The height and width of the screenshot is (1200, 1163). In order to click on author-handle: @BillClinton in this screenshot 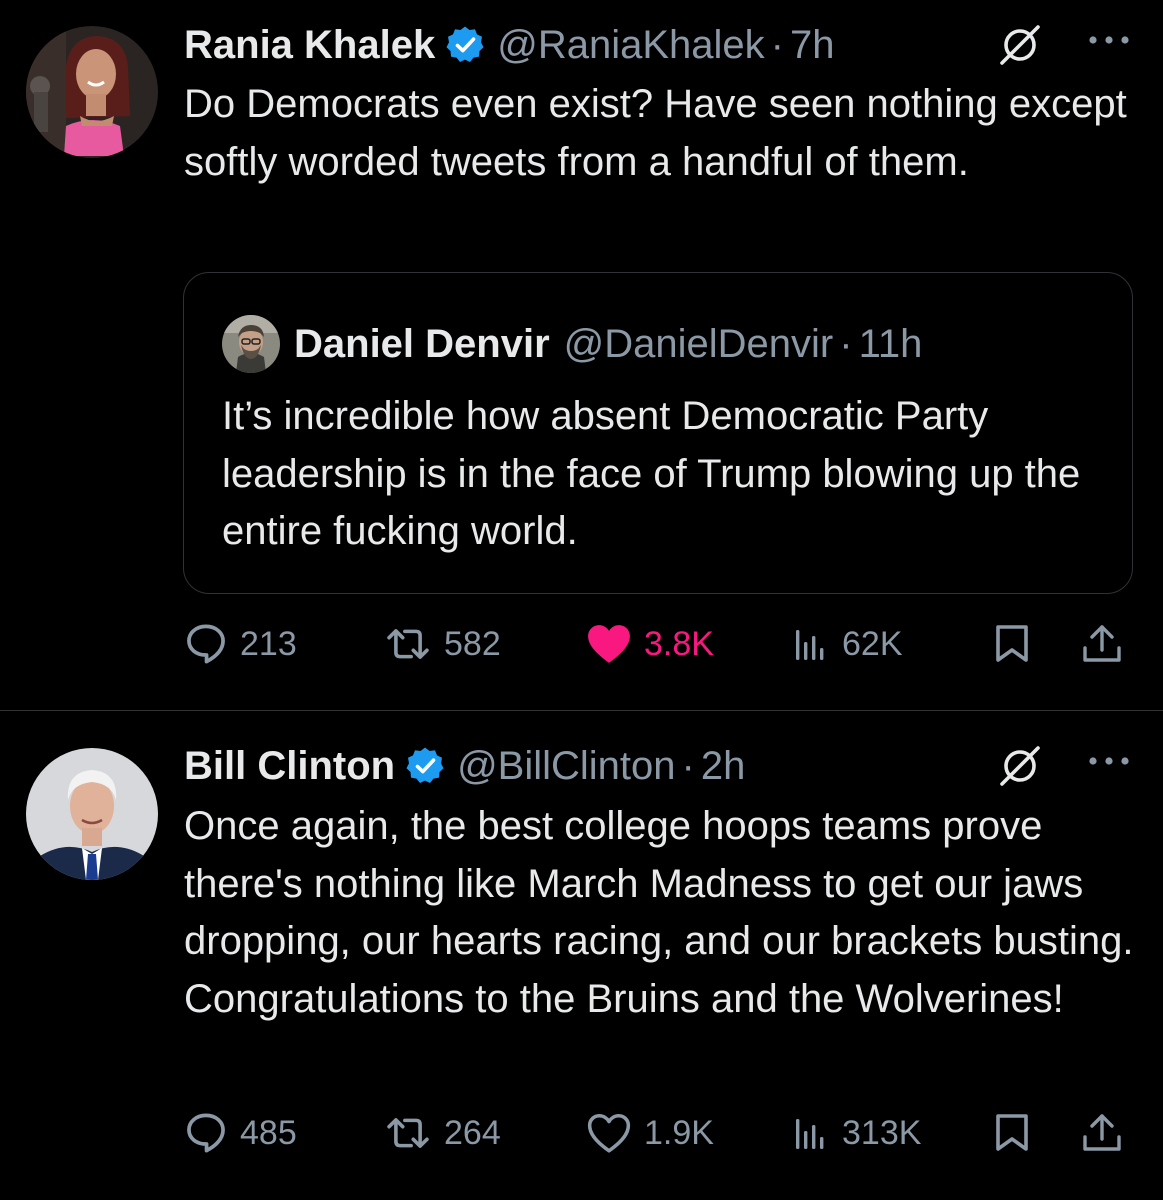, I will do `click(566, 766)`.